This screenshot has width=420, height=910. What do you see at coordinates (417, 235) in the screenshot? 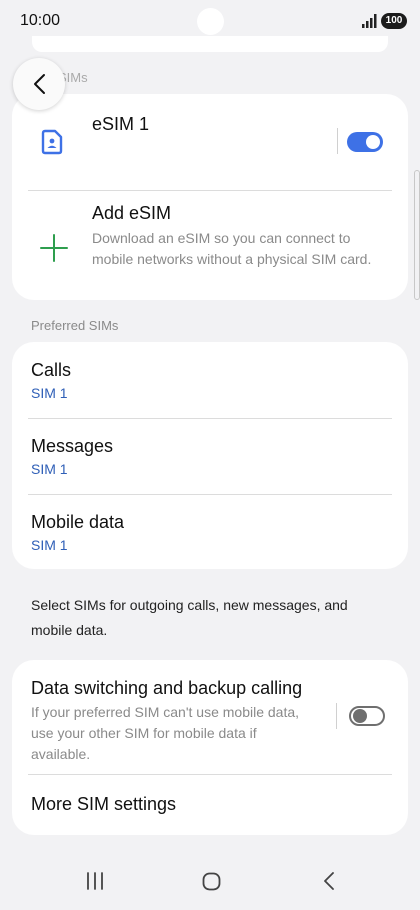
I see `scrollbar` at bounding box center [417, 235].